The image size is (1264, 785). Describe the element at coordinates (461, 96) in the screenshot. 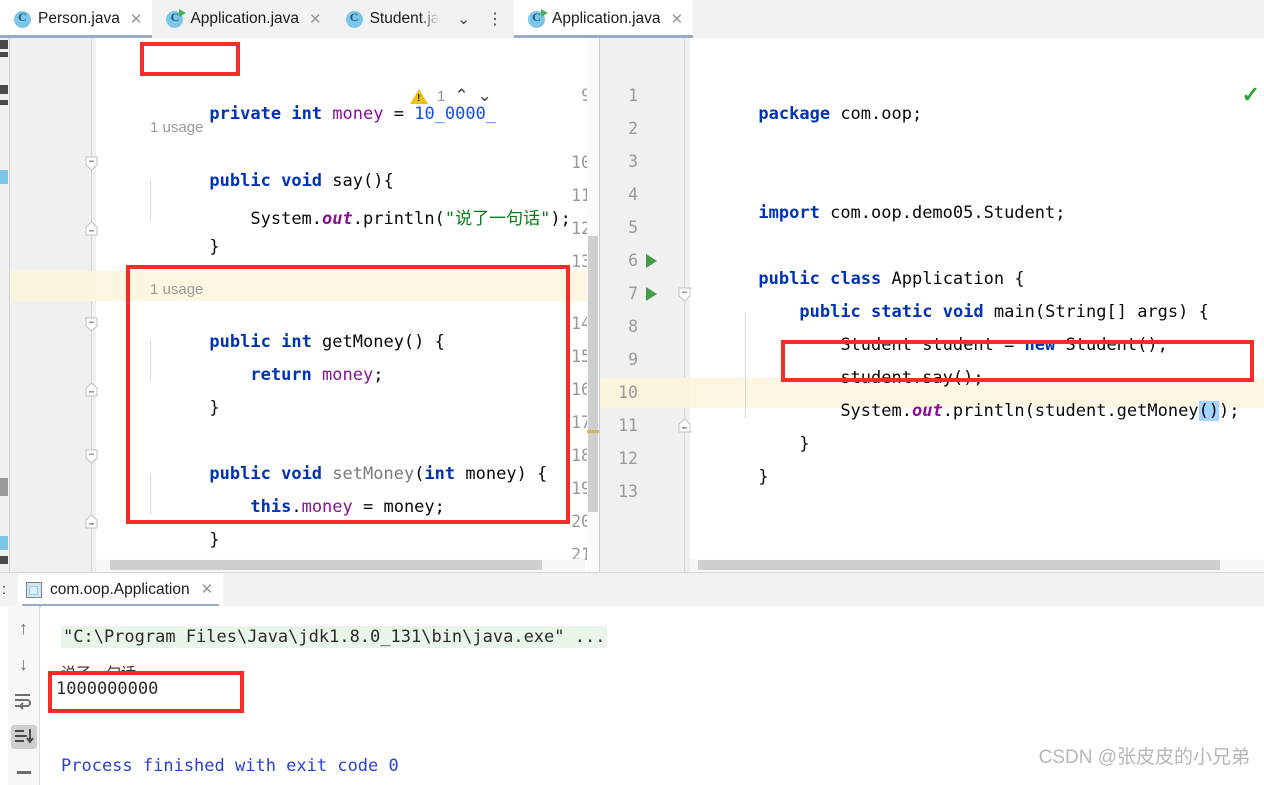

I see `chevron-up-icon: ⌃` at that location.